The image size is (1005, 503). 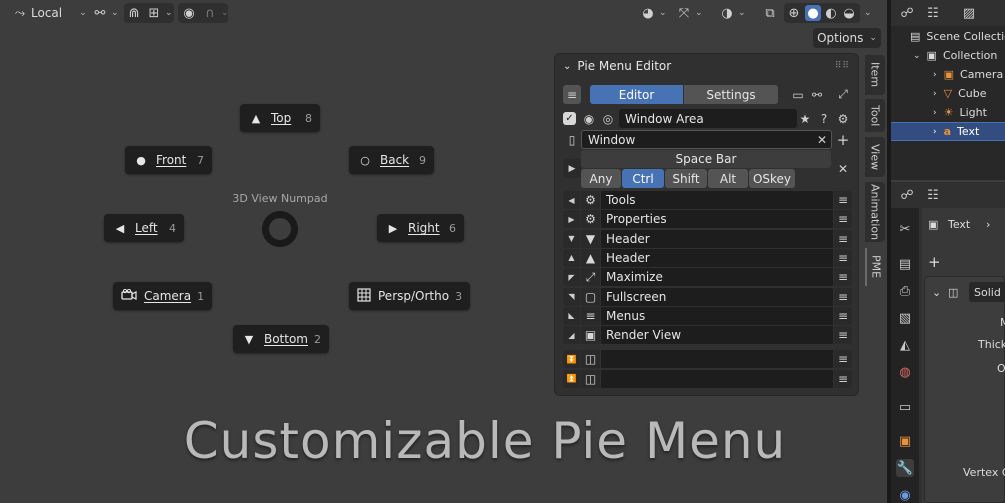 I want to click on hamburger-menu-button: ≡, so click(x=572, y=94).